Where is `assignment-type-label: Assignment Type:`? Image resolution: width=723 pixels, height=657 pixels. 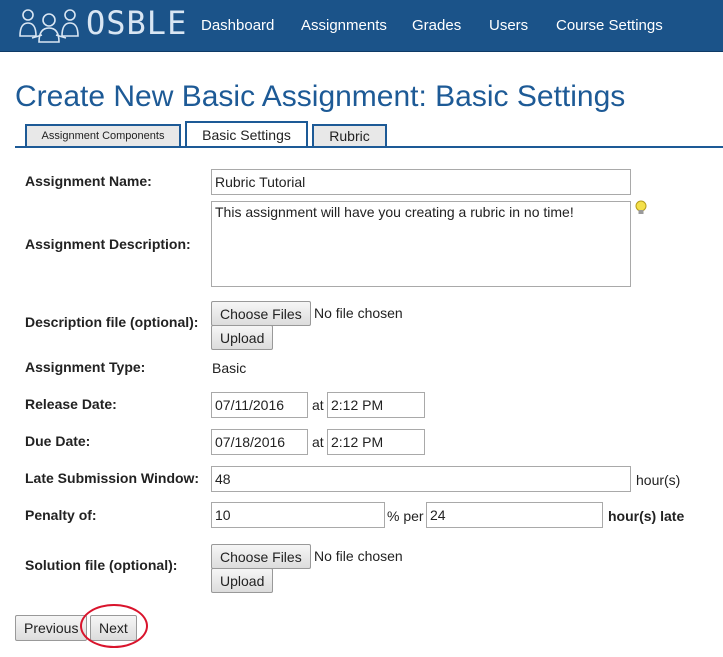 assignment-type-label: Assignment Type: is located at coordinates (85, 367).